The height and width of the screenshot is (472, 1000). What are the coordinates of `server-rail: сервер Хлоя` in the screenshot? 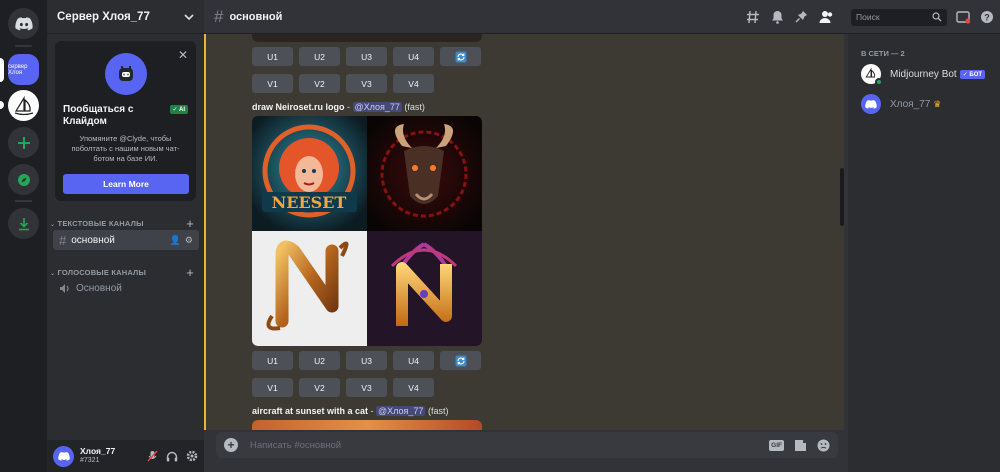 It's located at (23, 236).